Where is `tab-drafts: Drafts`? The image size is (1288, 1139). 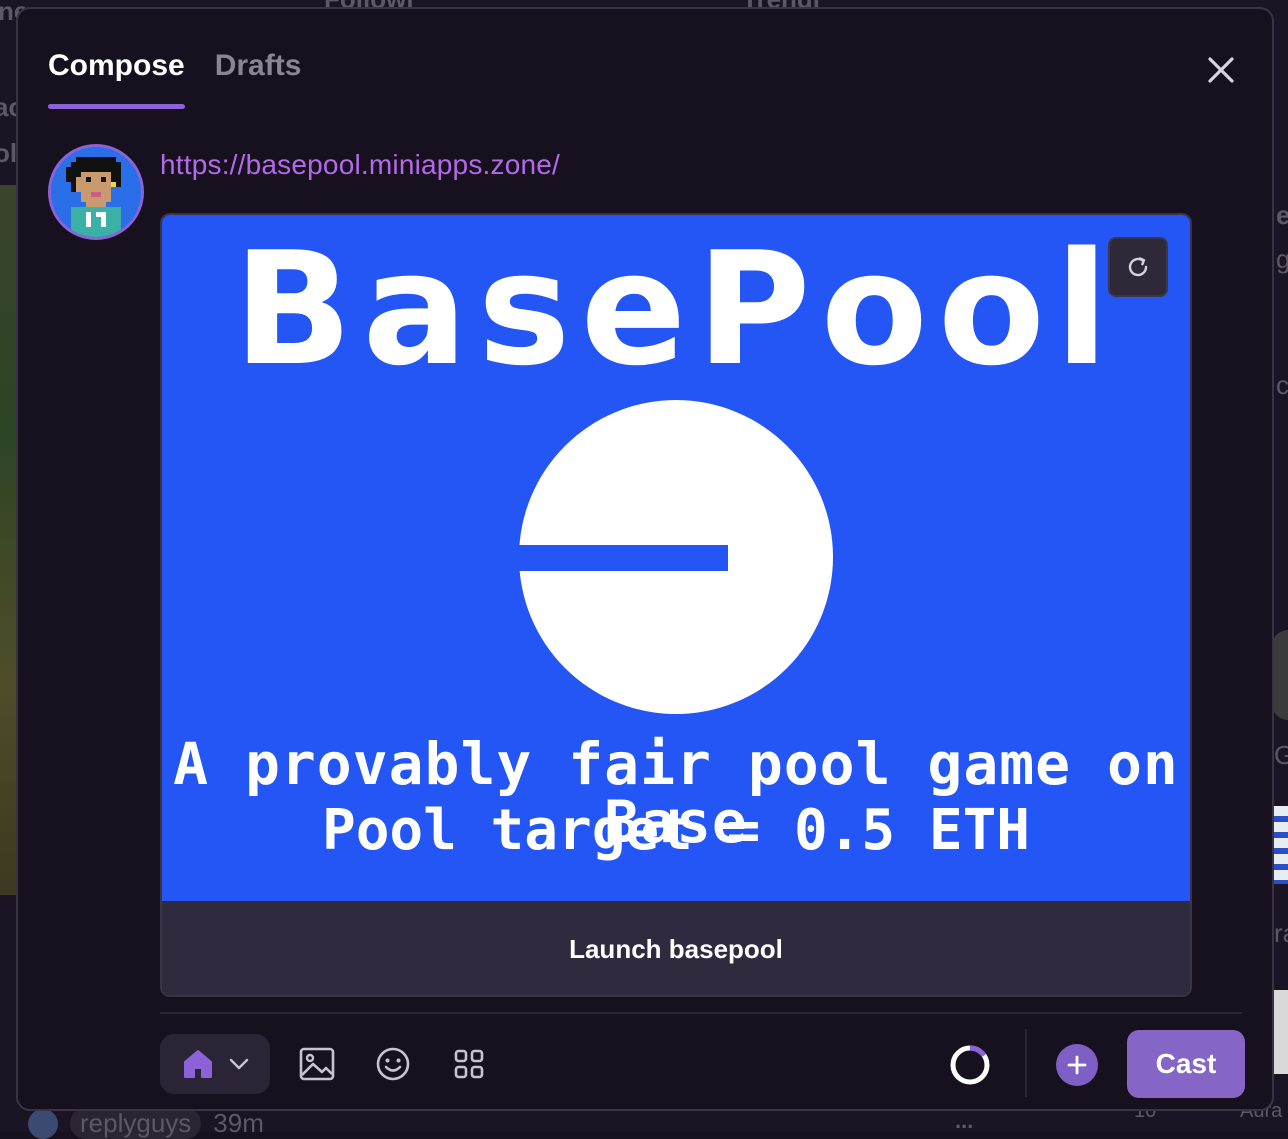 tab-drafts: Drafts is located at coordinates (258, 79).